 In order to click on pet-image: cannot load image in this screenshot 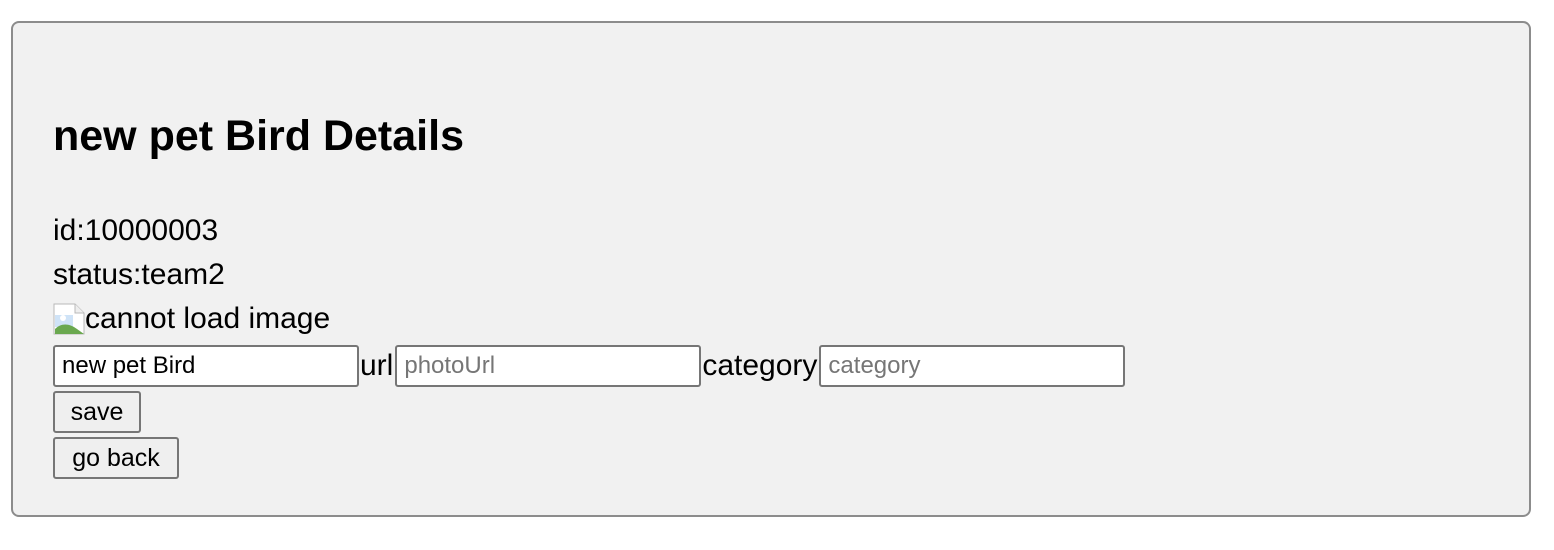, I will do `click(191, 319)`.